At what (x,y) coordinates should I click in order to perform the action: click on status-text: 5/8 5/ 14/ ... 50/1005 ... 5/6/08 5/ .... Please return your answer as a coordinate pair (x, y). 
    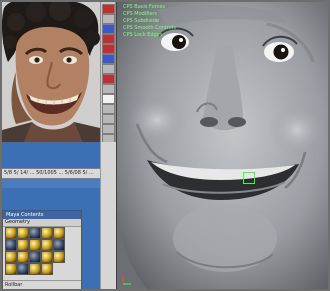
    Looking at the image, I should click on (49, 173).